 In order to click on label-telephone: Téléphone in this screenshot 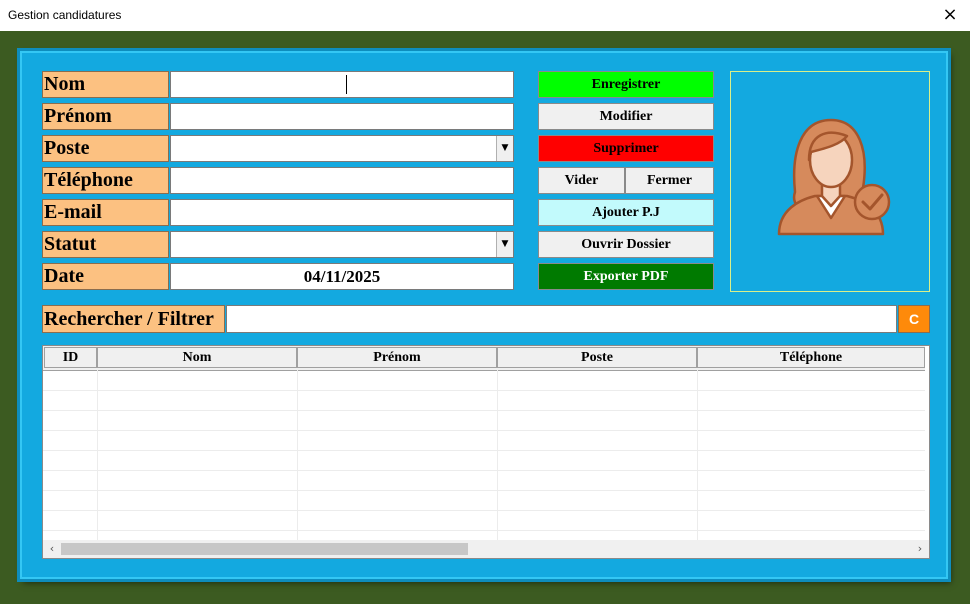, I will do `click(105, 180)`.